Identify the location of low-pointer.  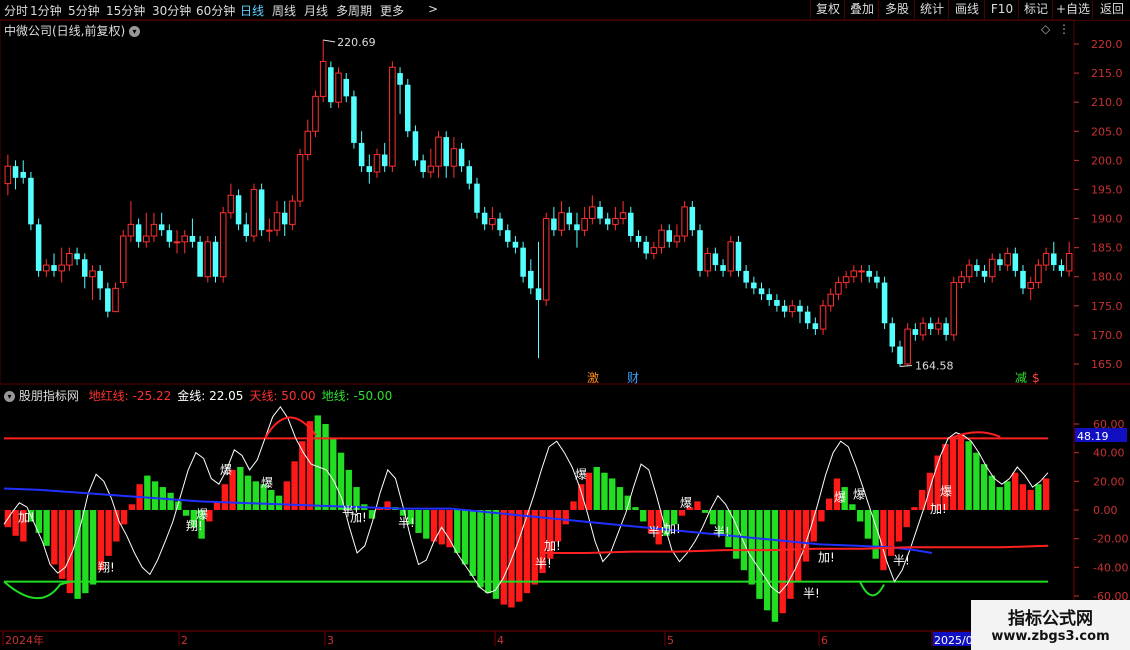
(906, 365).